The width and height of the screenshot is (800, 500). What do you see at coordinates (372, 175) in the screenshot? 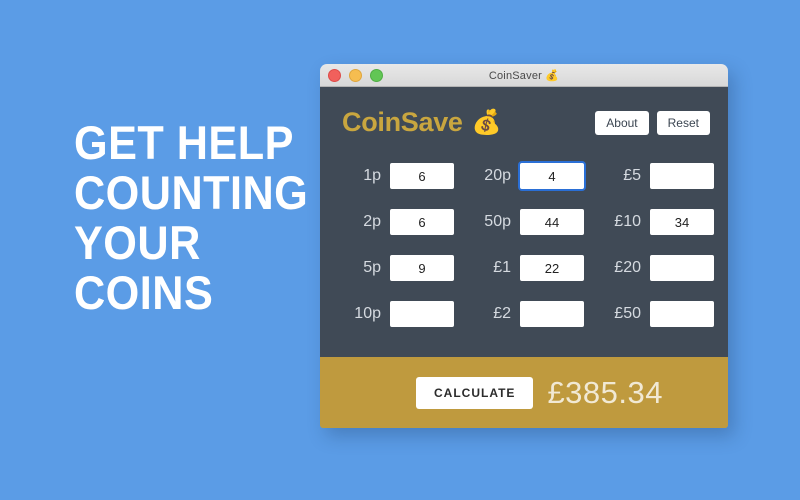
I see `coin-label: 1p` at bounding box center [372, 175].